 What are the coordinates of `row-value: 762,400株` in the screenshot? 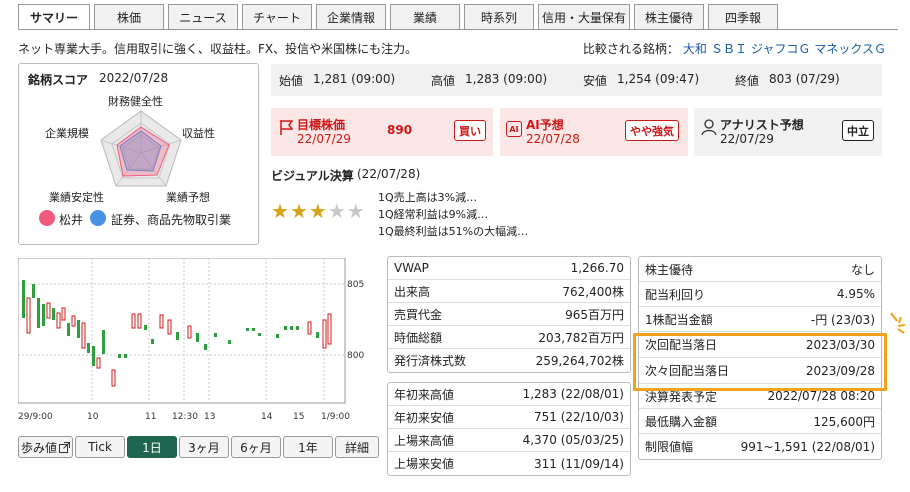 It's located at (593, 291).